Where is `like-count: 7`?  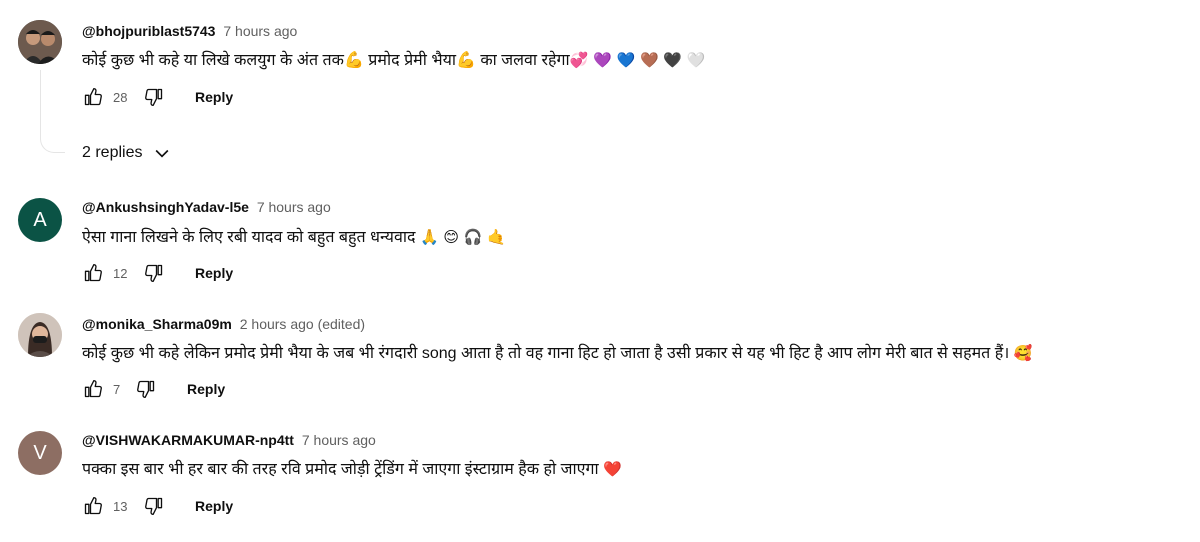
like-count: 7 is located at coordinates (117, 389).